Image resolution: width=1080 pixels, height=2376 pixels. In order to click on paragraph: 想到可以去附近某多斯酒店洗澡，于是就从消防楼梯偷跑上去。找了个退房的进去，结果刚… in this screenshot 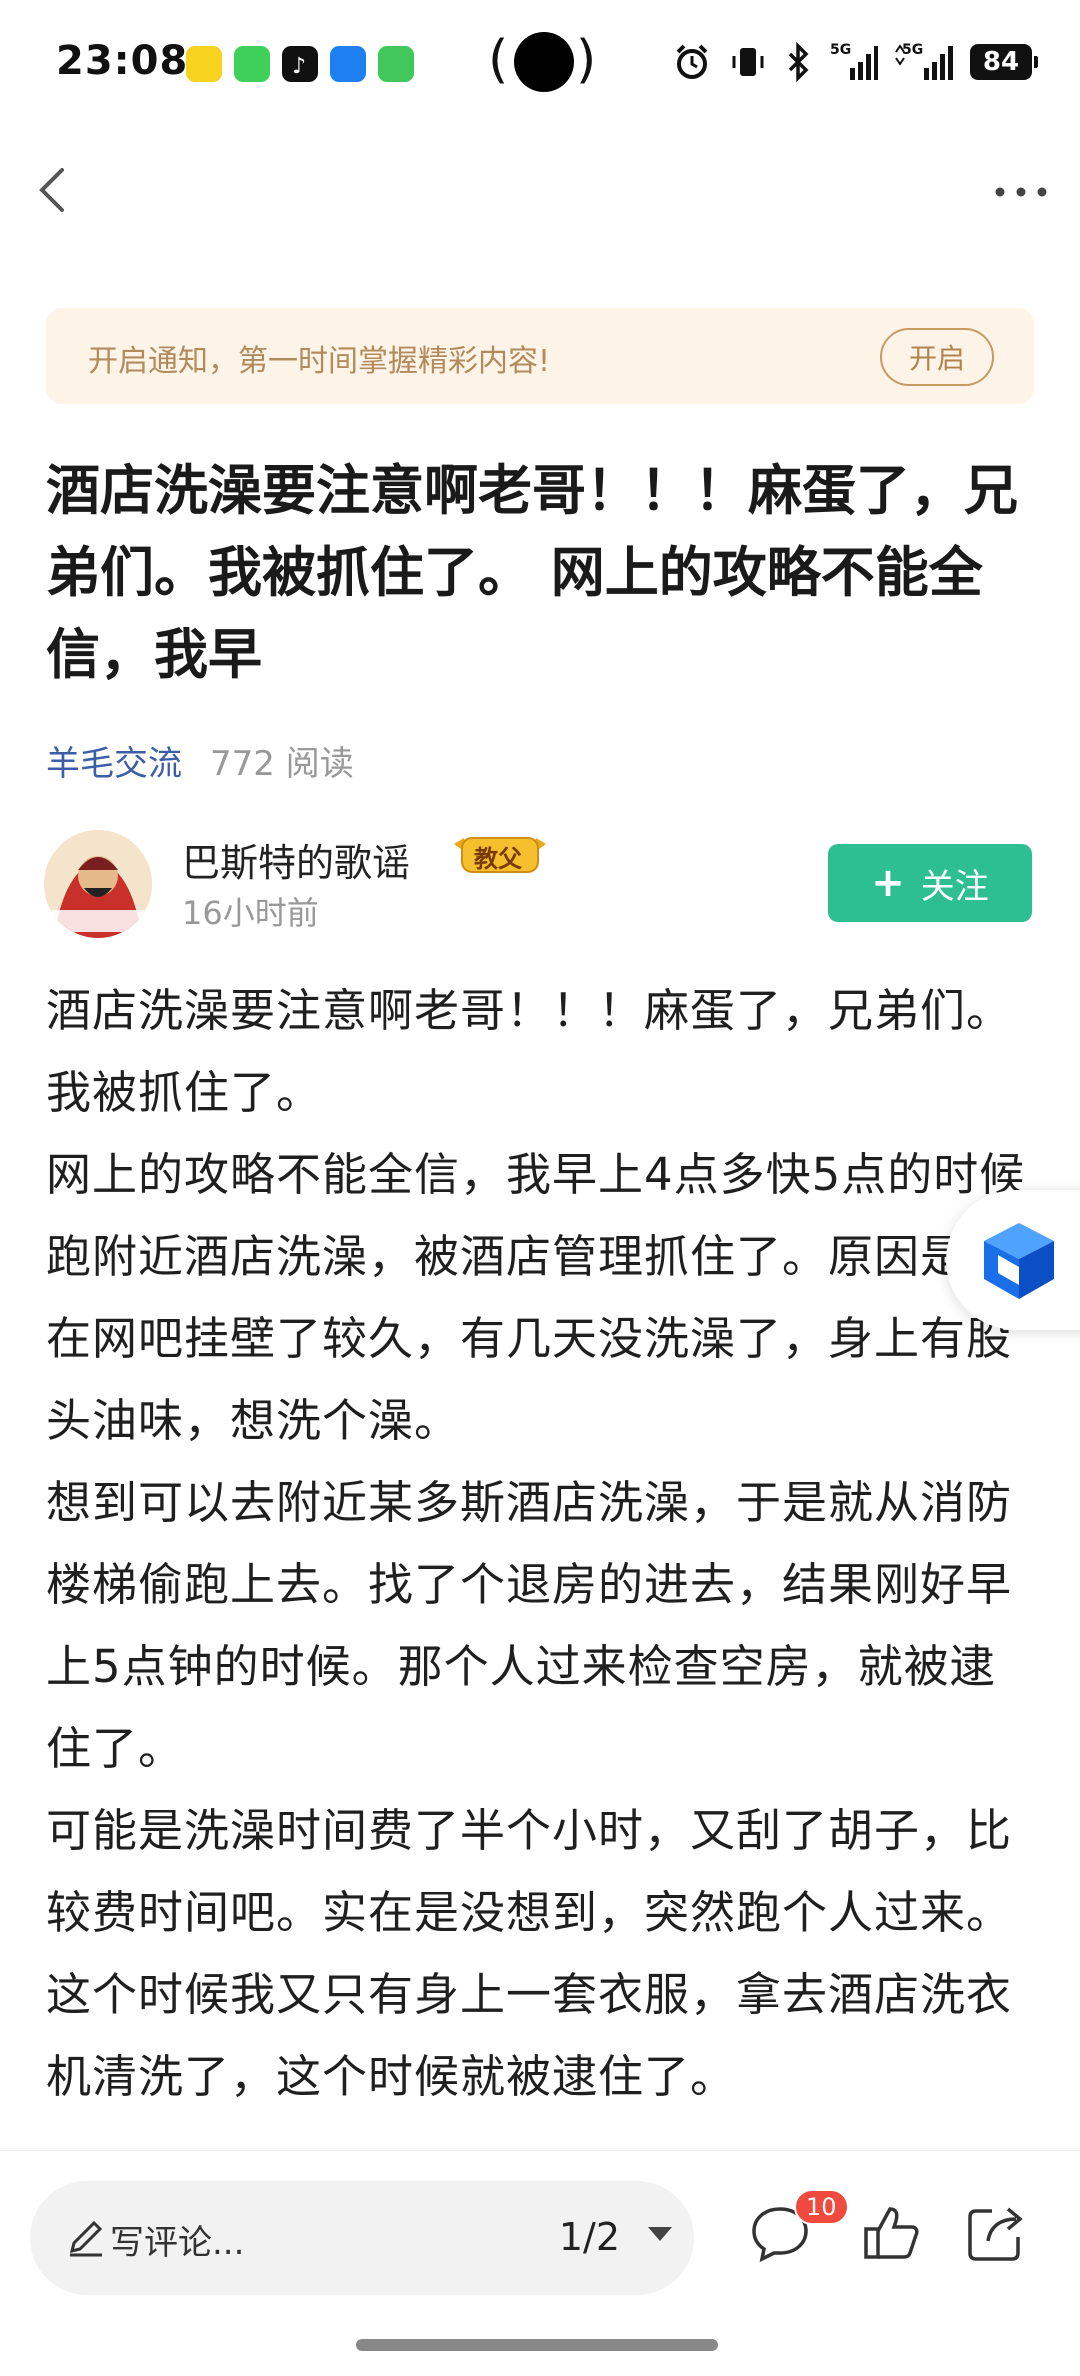, I will do `click(529, 1625)`.